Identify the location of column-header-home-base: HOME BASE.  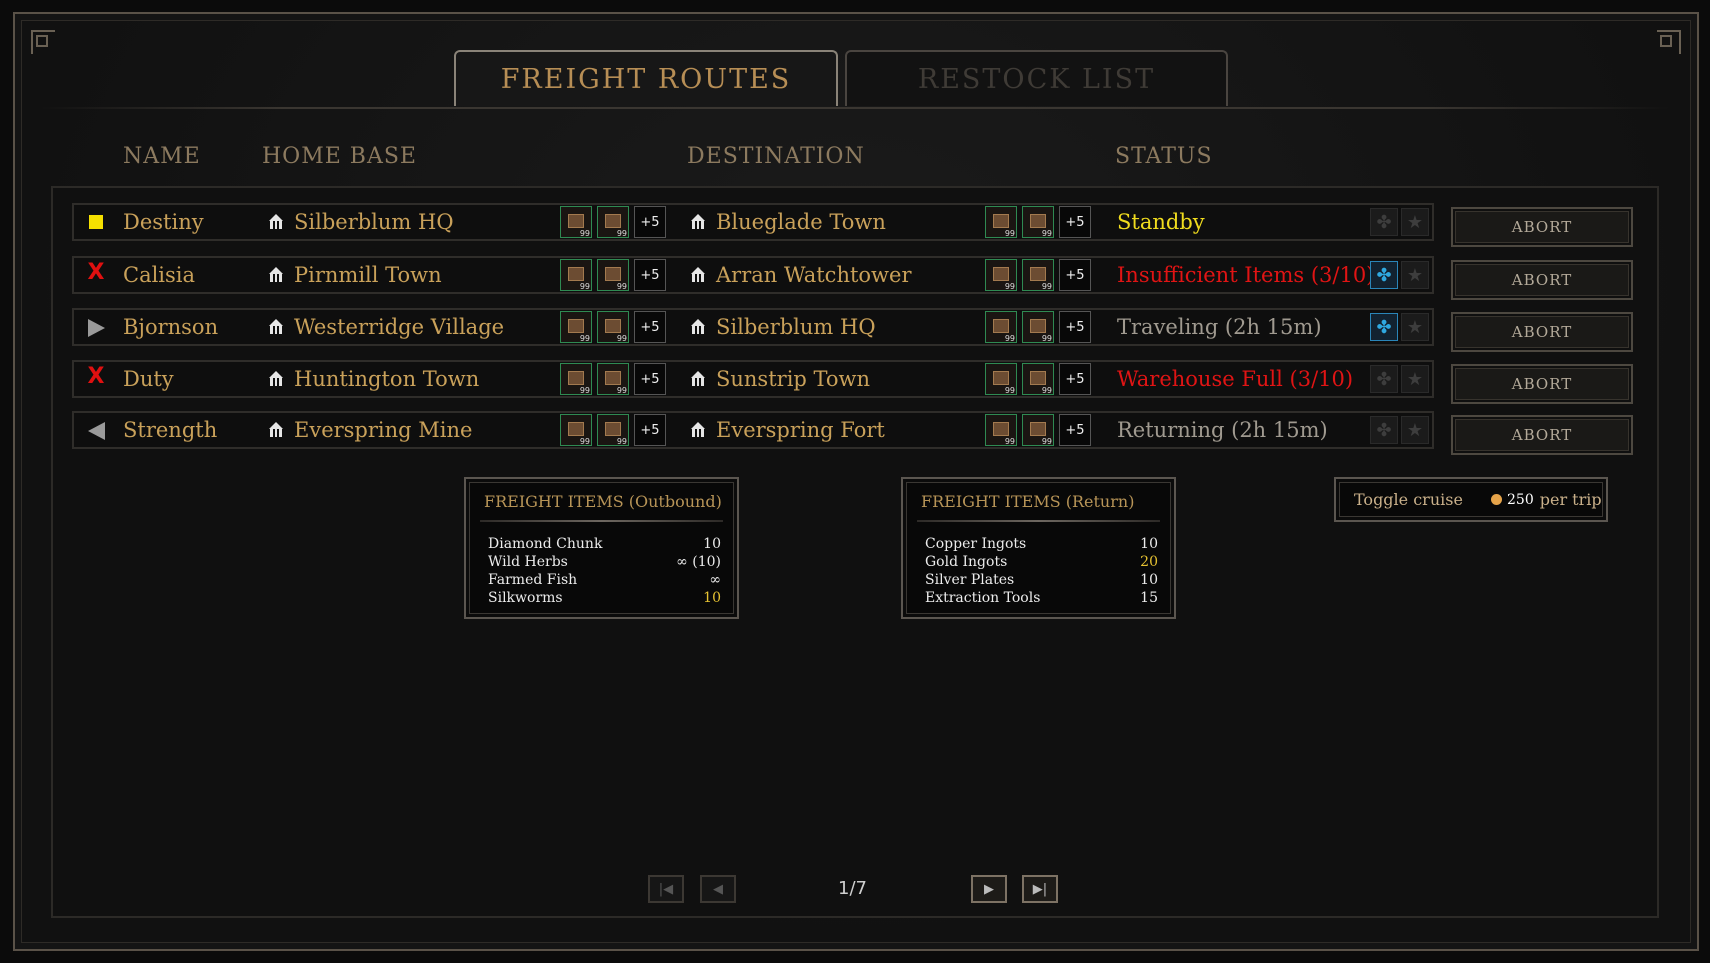
(339, 156).